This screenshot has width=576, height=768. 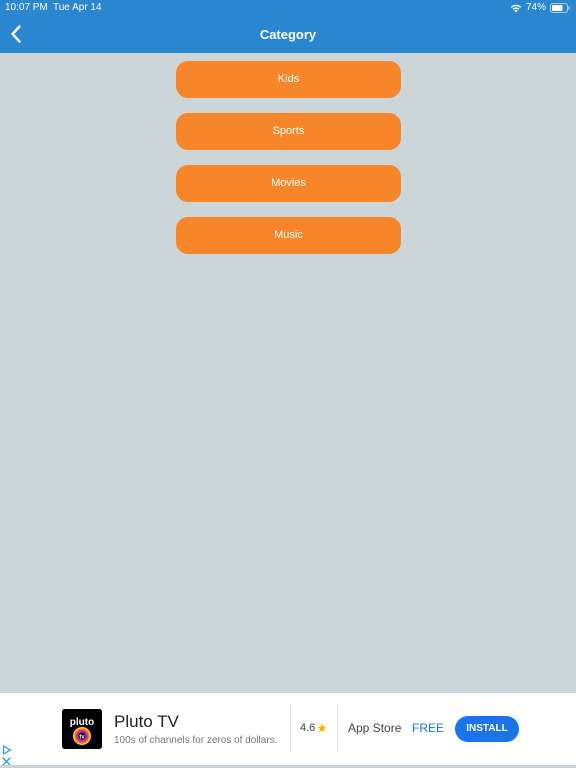 What do you see at coordinates (7, 750) in the screenshot?
I see `adchoices-icon` at bounding box center [7, 750].